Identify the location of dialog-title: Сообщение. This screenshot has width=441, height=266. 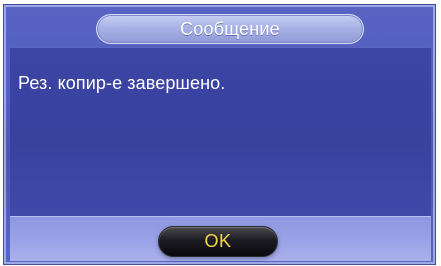
(230, 28).